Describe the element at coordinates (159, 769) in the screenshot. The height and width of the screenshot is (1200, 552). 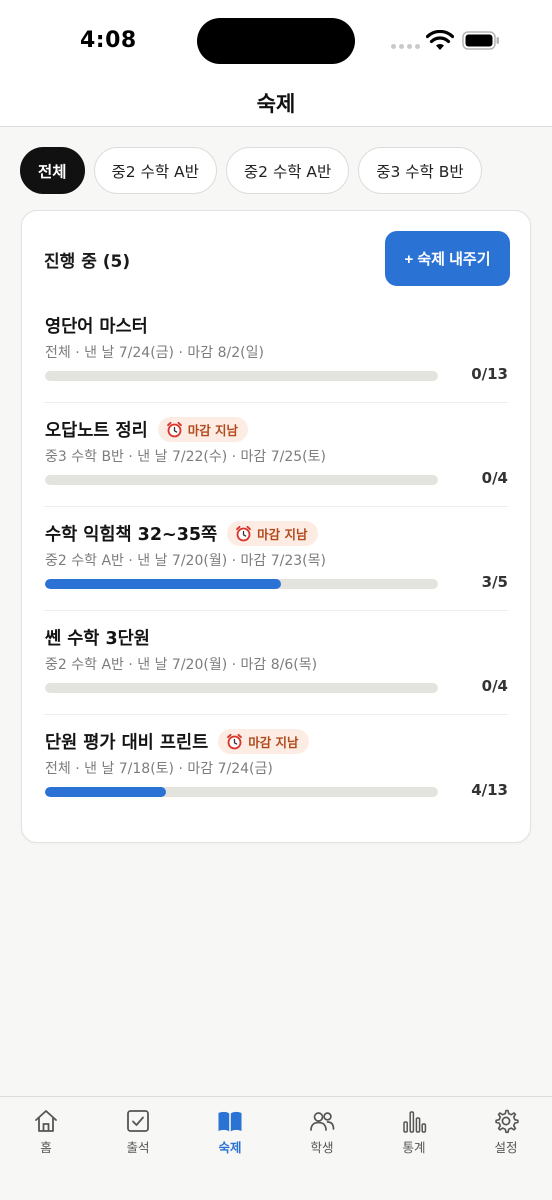
I see `homework-meta: 전체 · 낸 날 7/18(토) · 마감 7/24(금)` at that location.